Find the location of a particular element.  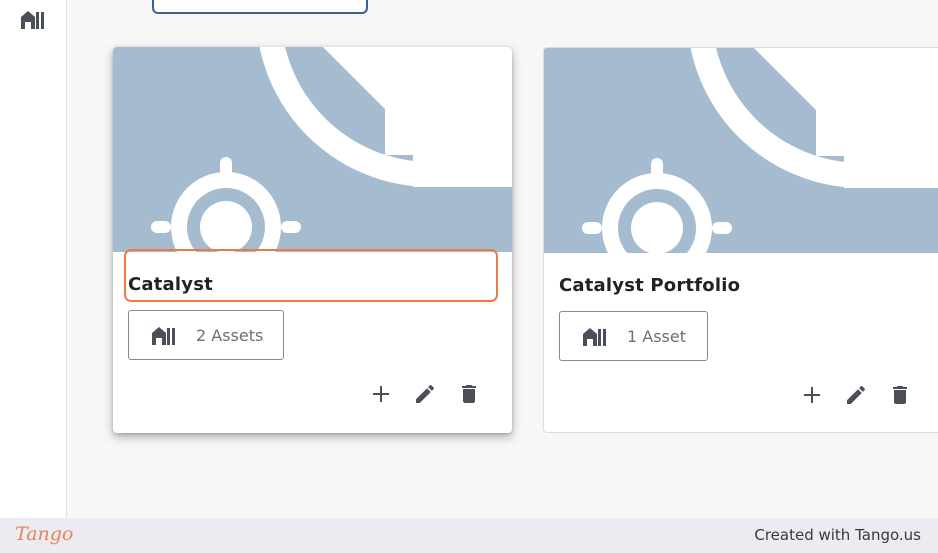

card-title: Catalyst Portfolio is located at coordinates (649, 285).